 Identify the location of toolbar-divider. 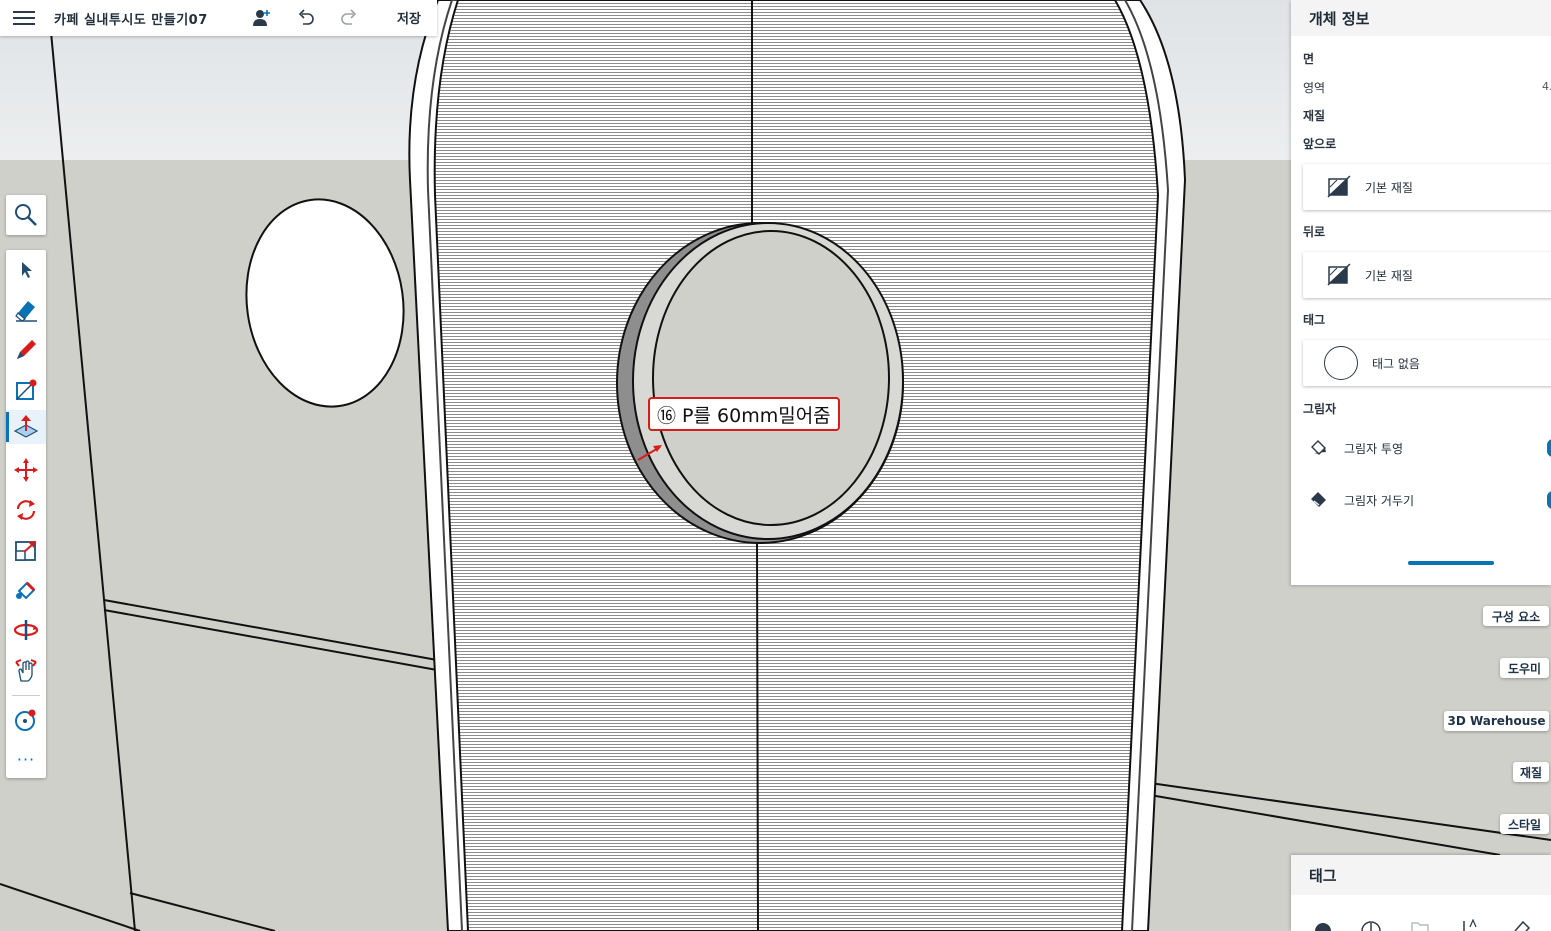
(26, 695).